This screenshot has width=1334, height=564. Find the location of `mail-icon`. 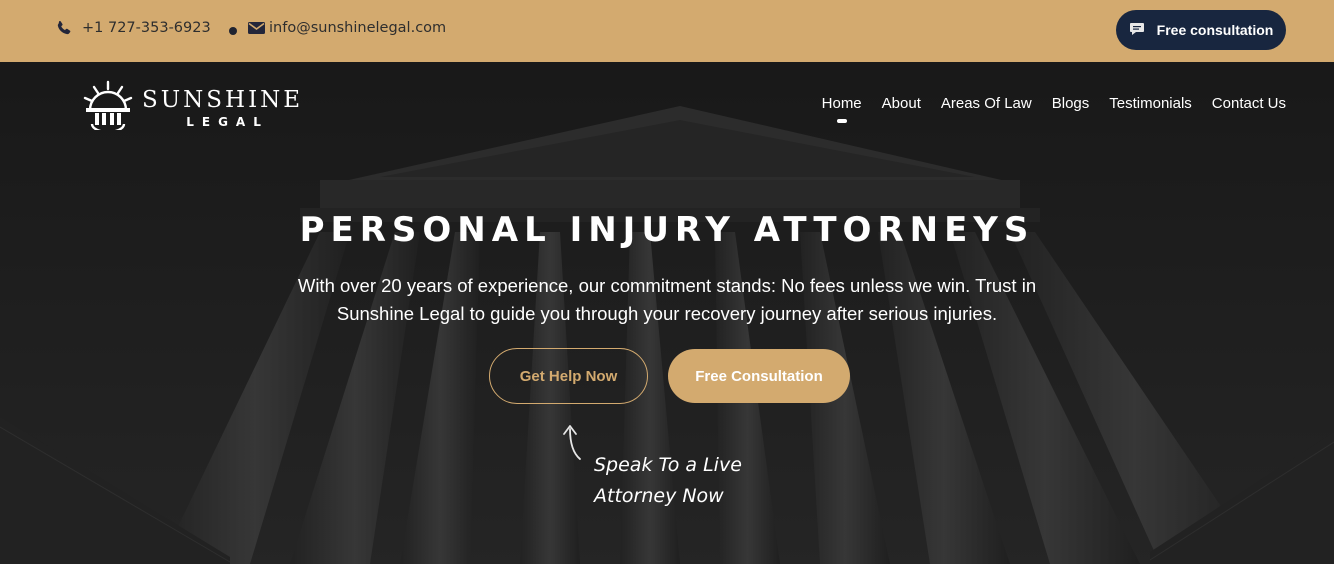

mail-icon is located at coordinates (256, 28).